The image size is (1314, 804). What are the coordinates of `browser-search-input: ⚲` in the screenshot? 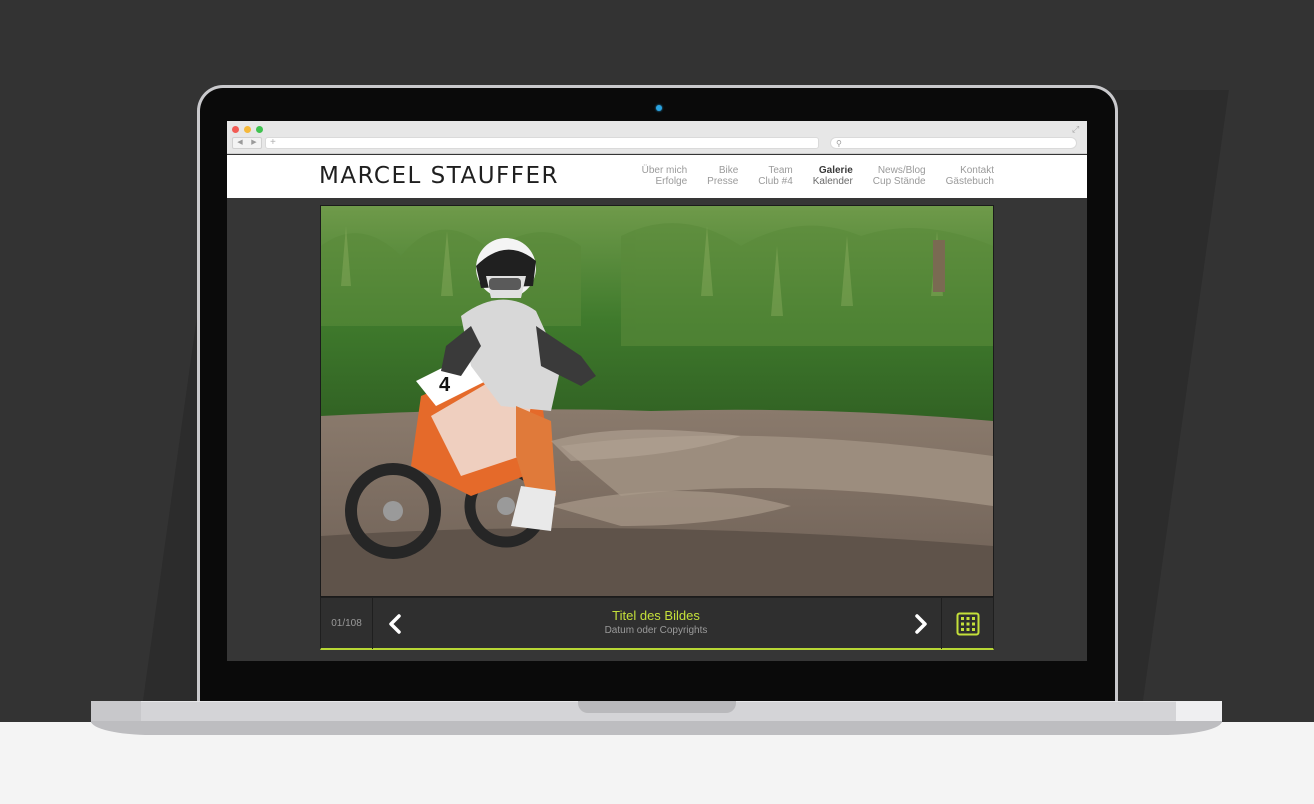 It's located at (953, 143).